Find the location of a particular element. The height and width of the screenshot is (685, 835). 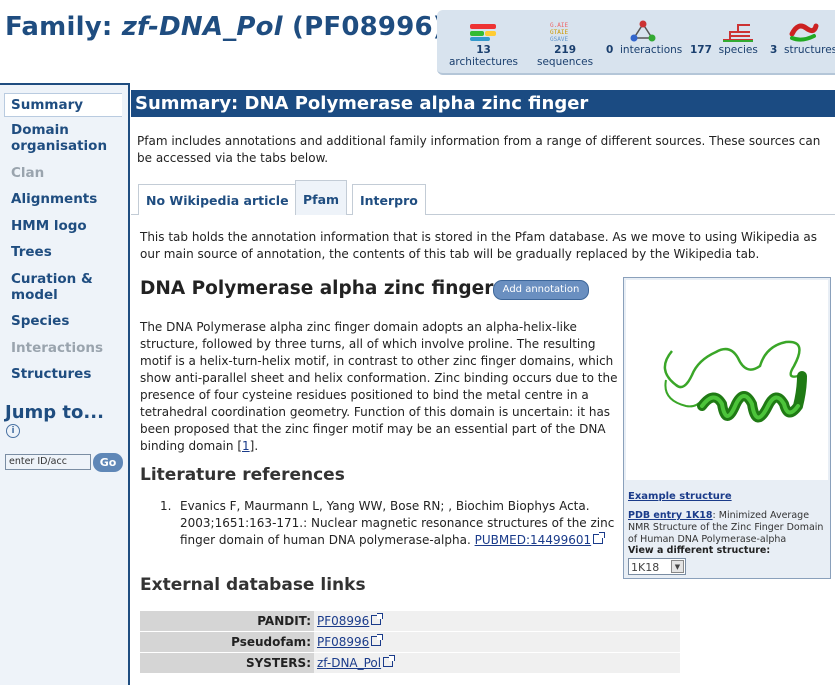

page-title: Family: zf-DNA_Pol (PF08996) is located at coordinates (225, 27).